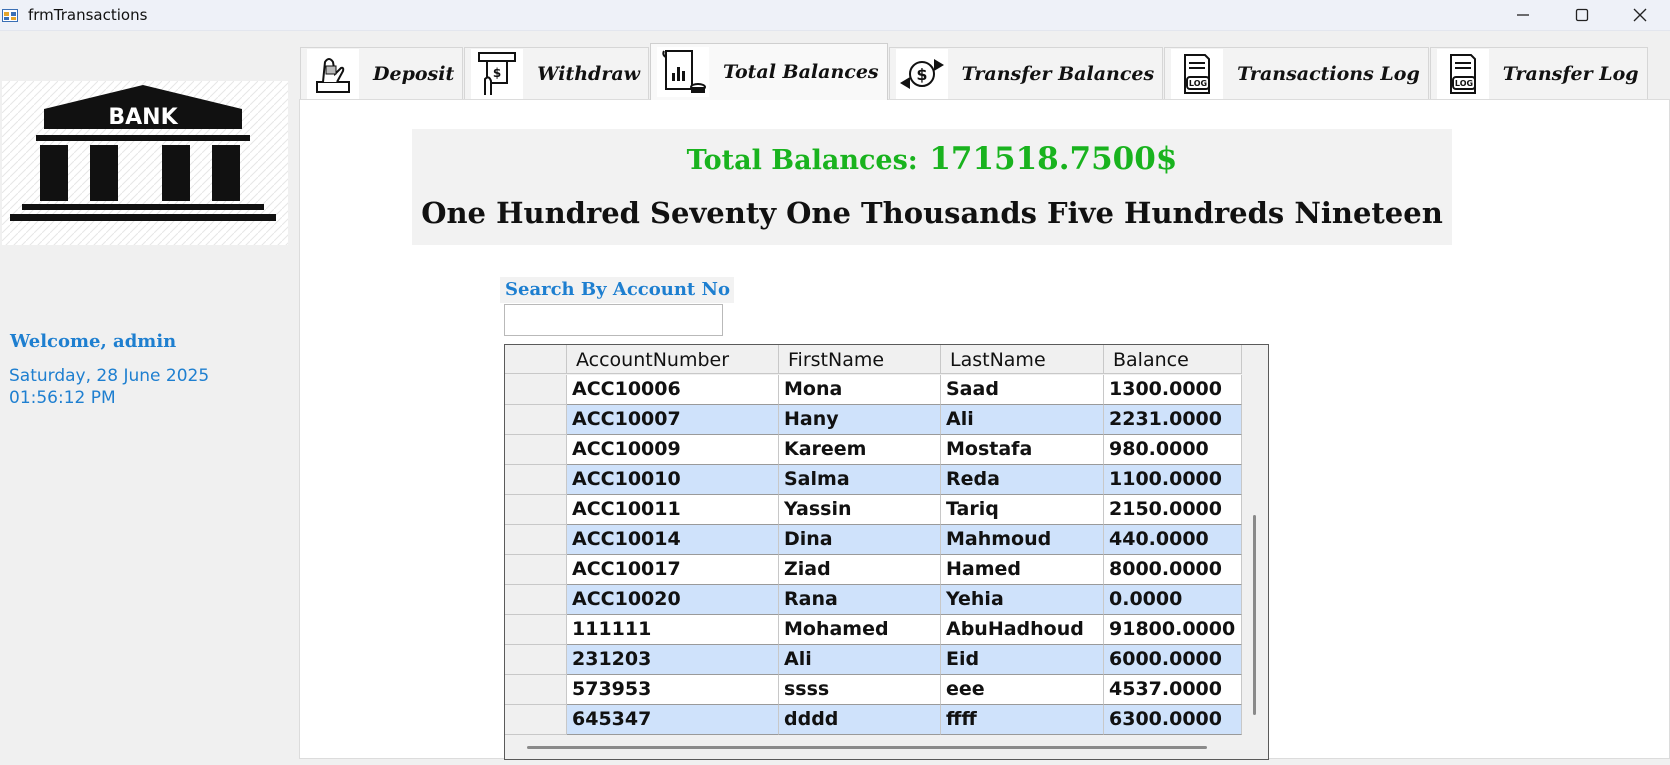 The image size is (1670, 765). What do you see at coordinates (673, 390) in the screenshot?
I see `table-cell: ACC10006` at bounding box center [673, 390].